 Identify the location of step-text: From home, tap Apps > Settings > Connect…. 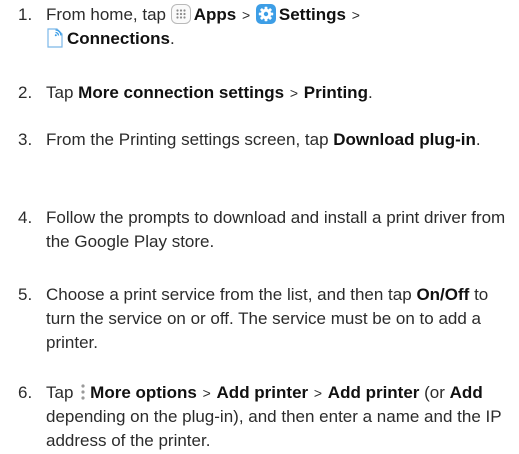
(203, 26).